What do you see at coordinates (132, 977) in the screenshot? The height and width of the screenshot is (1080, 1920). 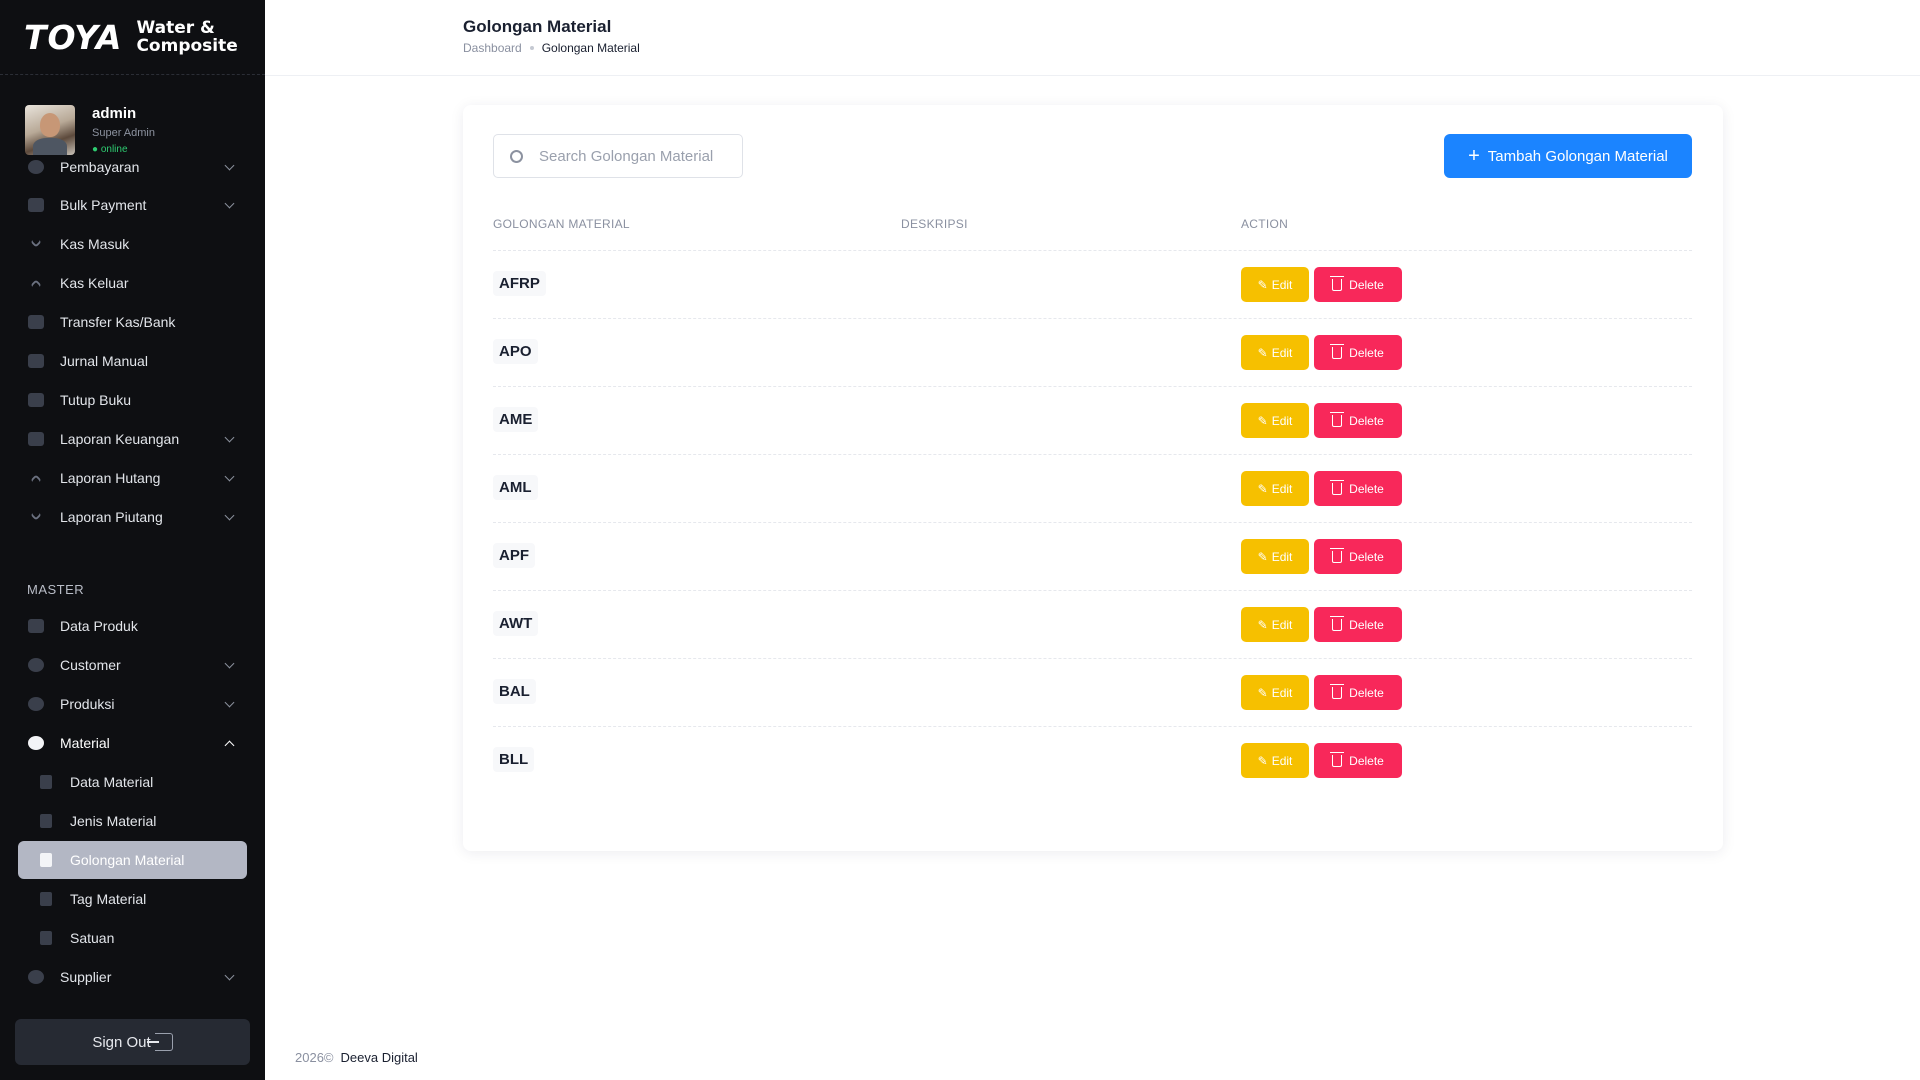 I see `sidebar-item-supplier: Supplier` at bounding box center [132, 977].